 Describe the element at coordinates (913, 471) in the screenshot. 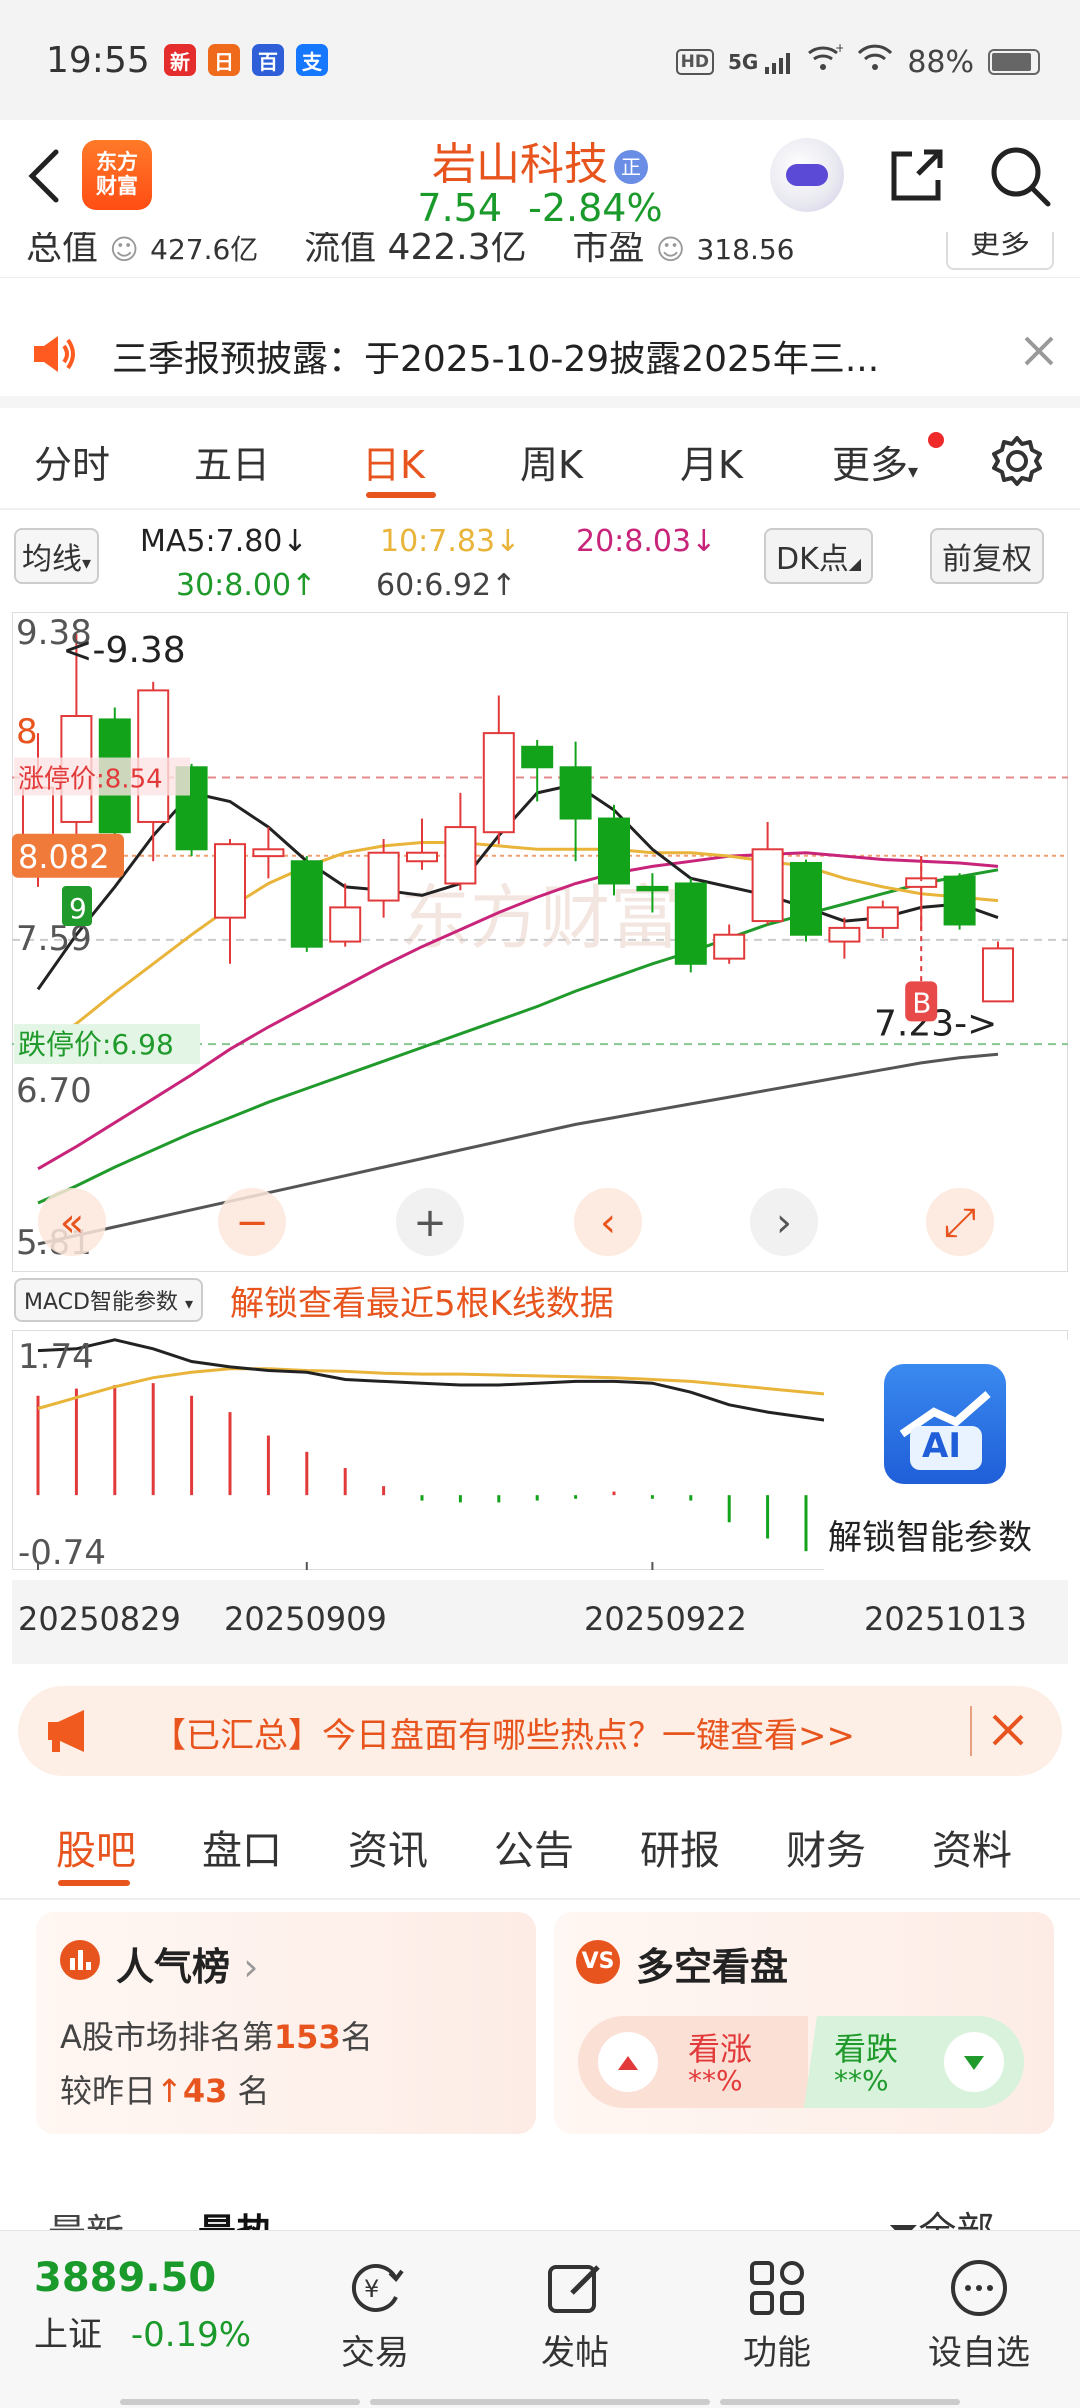

I see `caret-down-icon: ▾` at that location.